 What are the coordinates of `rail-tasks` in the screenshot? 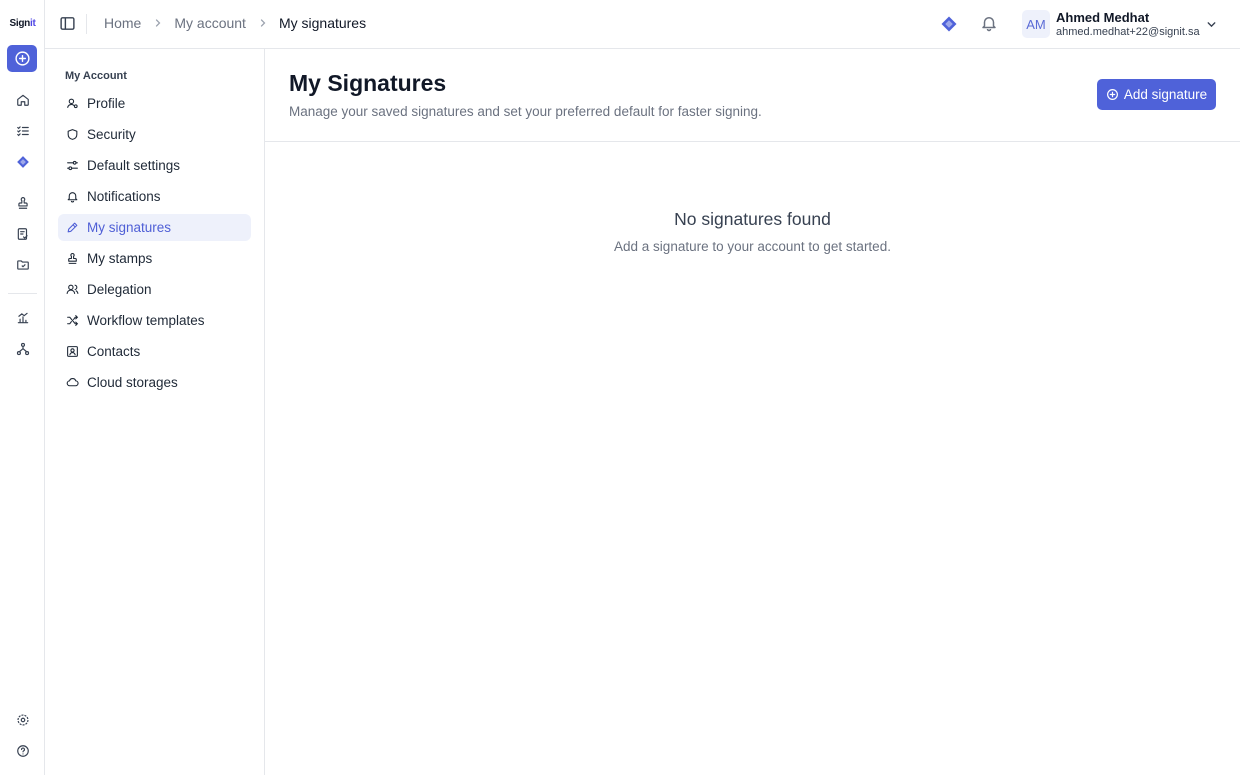 It's located at (22, 131).